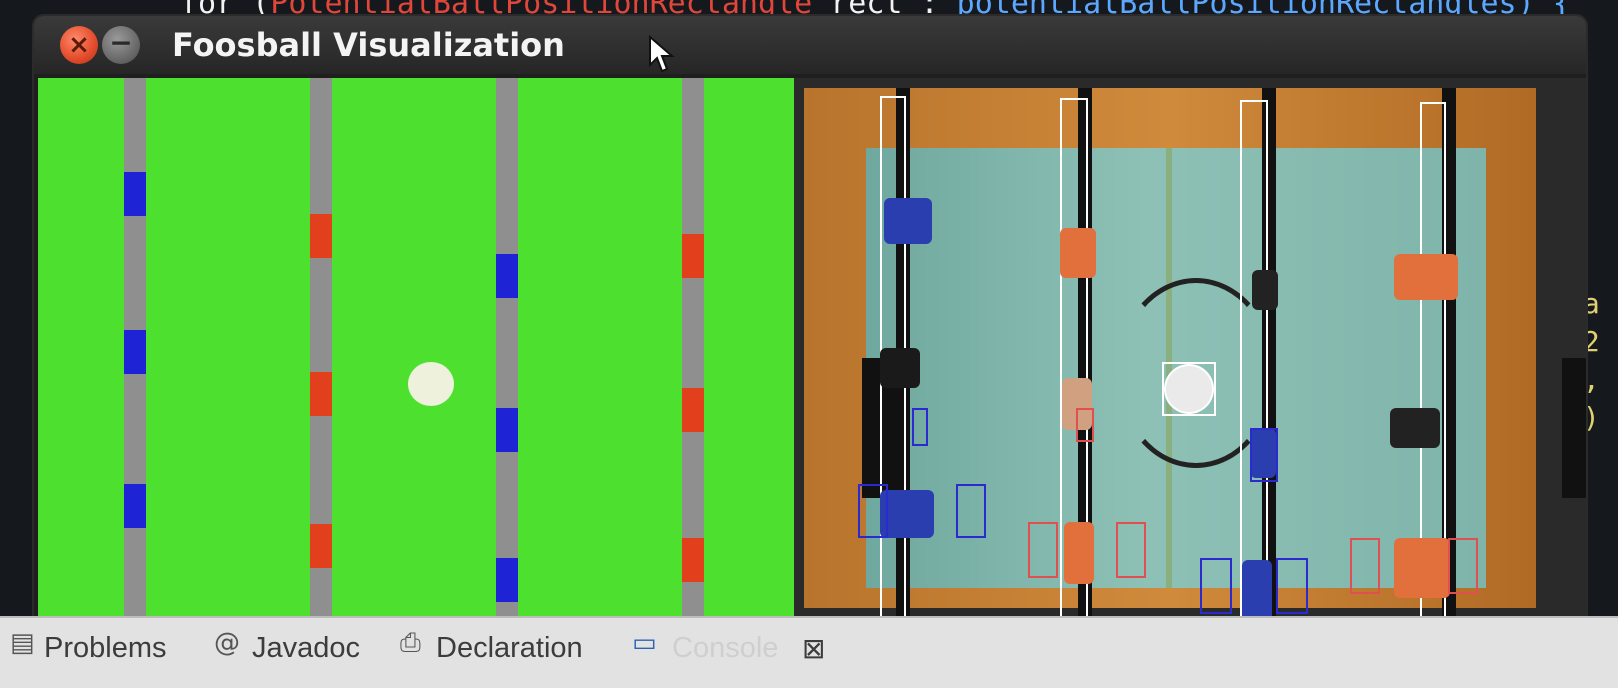 The height and width of the screenshot is (688, 1618). Describe the element at coordinates (725, 648) in the screenshot. I see `tab-console: Console` at that location.